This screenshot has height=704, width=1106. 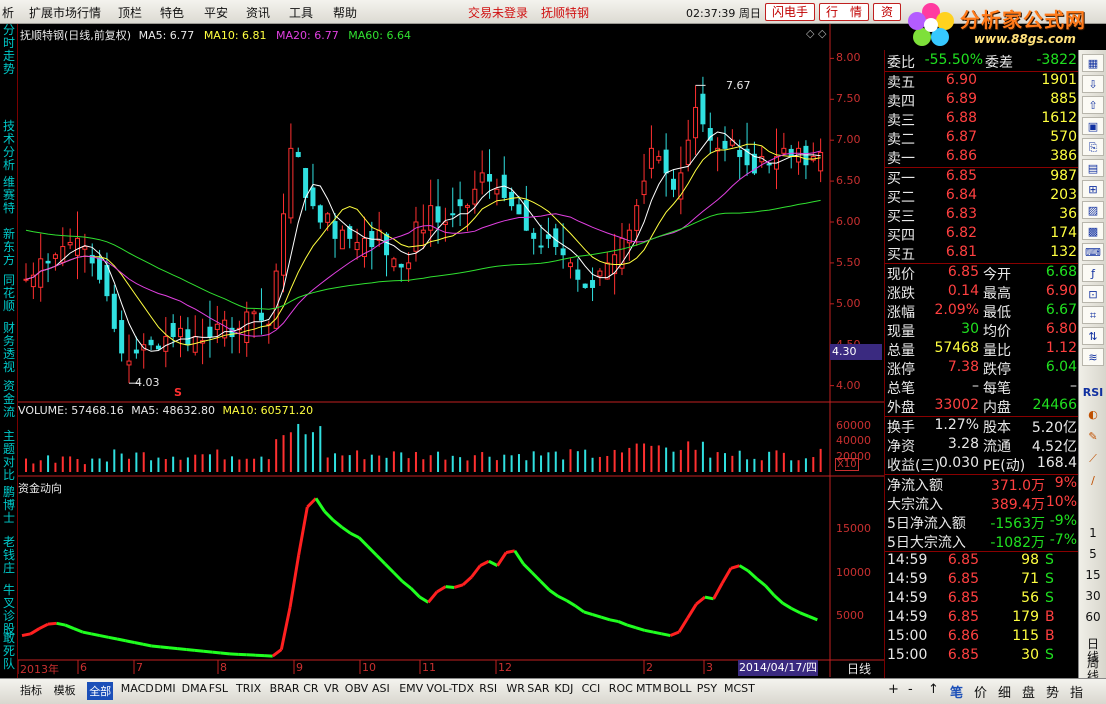 I want to click on table-icon: ⊞, so click(x=1093, y=189).